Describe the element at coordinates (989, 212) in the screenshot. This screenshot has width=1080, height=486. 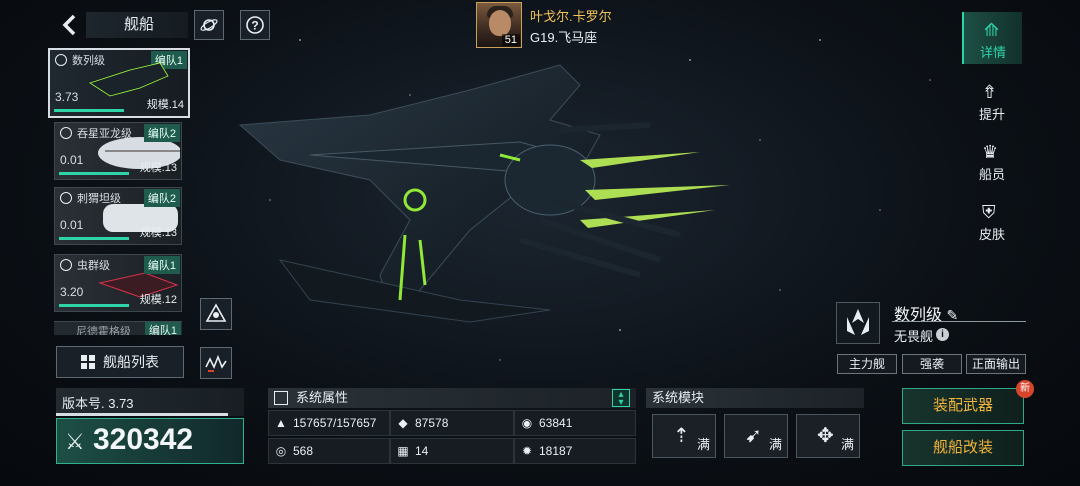
I see `skin-icon: ⛨` at that location.